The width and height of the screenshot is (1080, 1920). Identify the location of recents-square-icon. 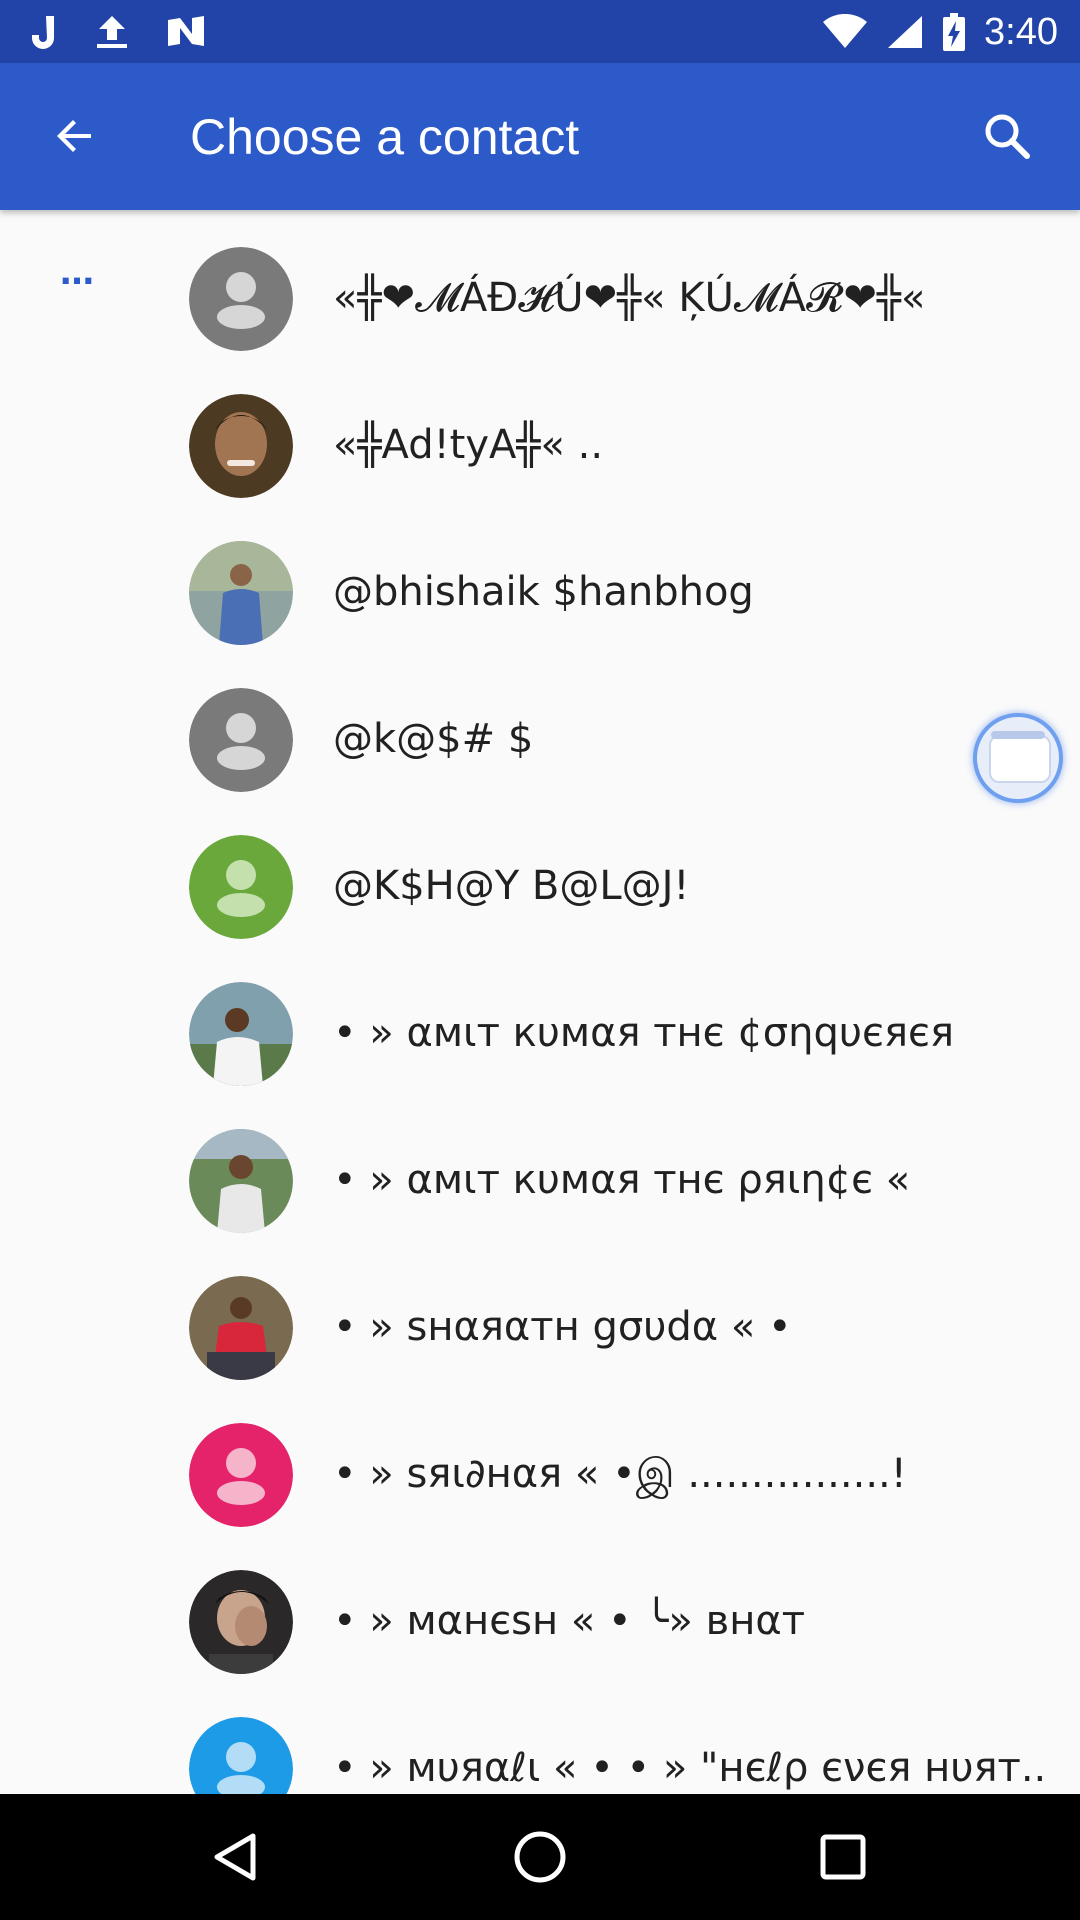
(843, 1857).